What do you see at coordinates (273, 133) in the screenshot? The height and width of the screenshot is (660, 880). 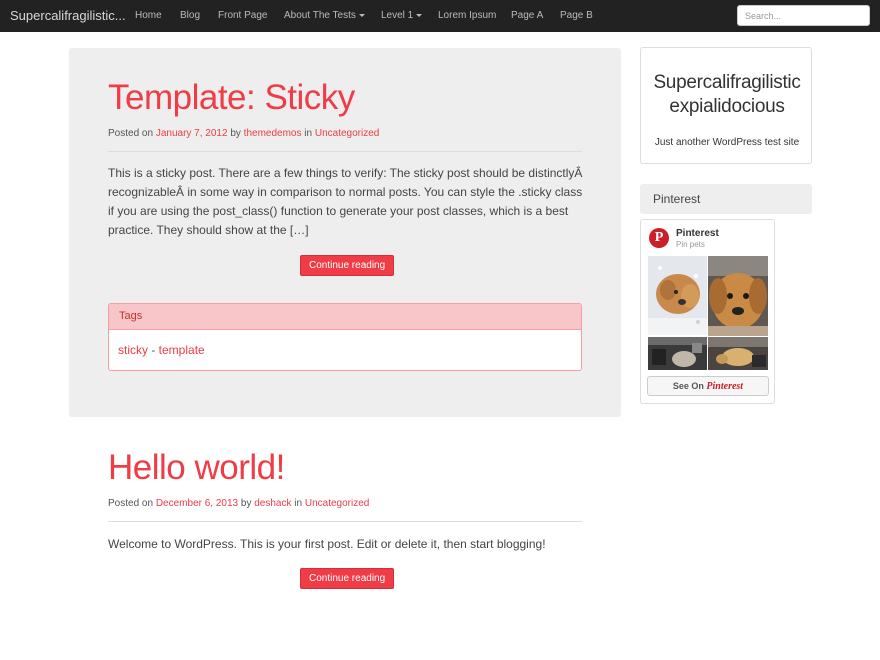 I see `post-author-link: themedemos` at bounding box center [273, 133].